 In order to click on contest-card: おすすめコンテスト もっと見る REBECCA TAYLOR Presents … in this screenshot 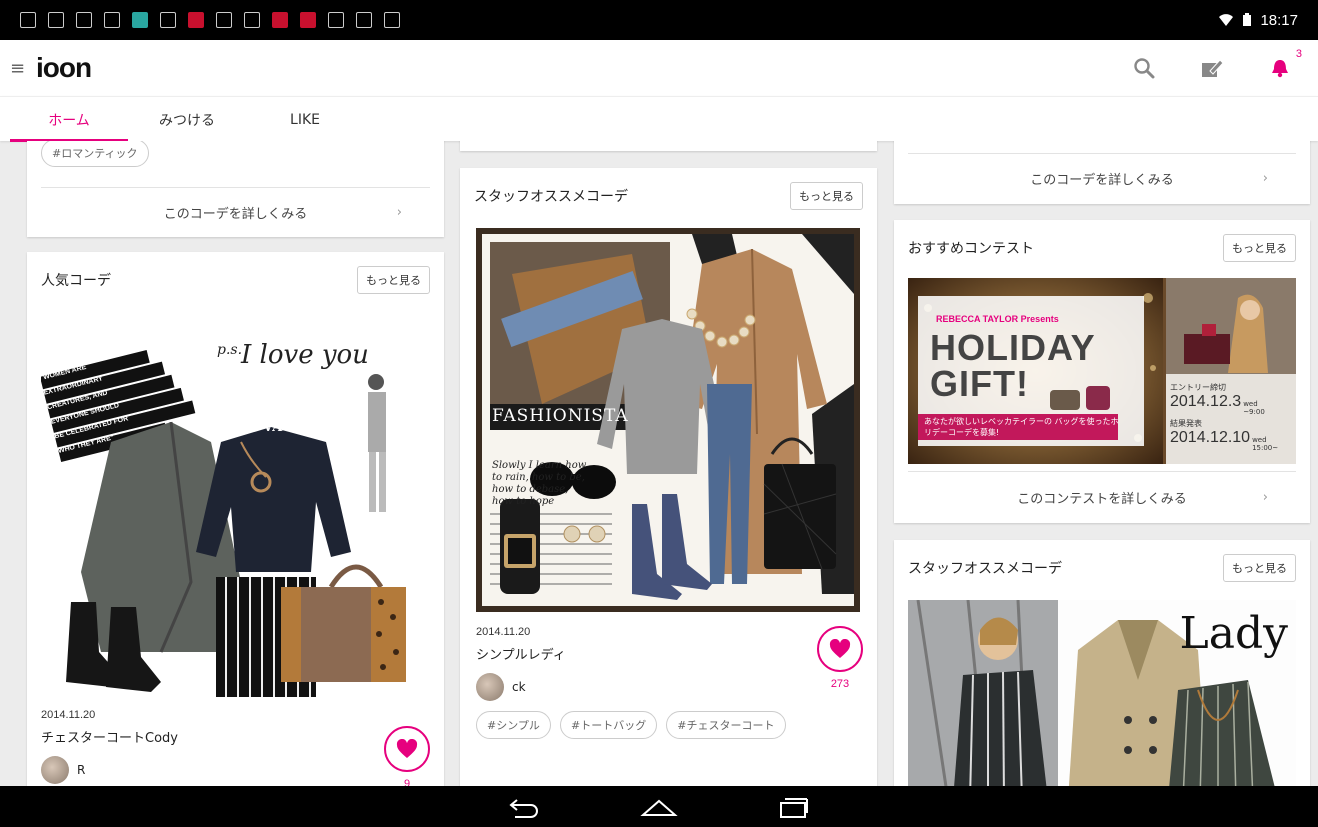, I will do `click(1102, 371)`.